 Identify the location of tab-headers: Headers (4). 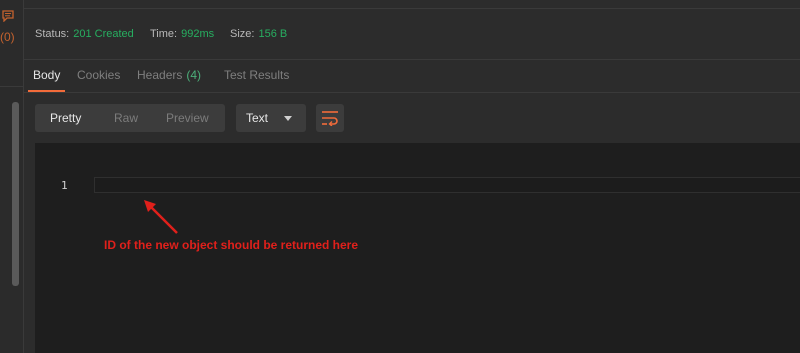
(169, 75).